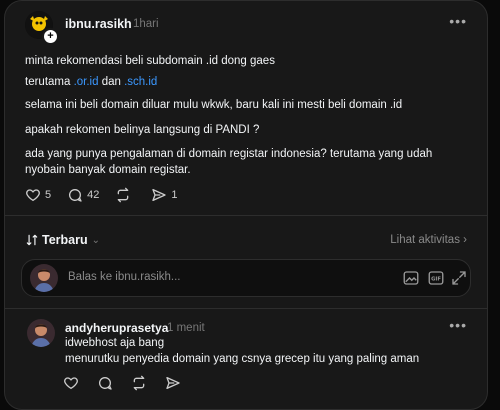  What do you see at coordinates (146, 24) in the screenshot?
I see `post-timestamp: 1hari` at bounding box center [146, 24].